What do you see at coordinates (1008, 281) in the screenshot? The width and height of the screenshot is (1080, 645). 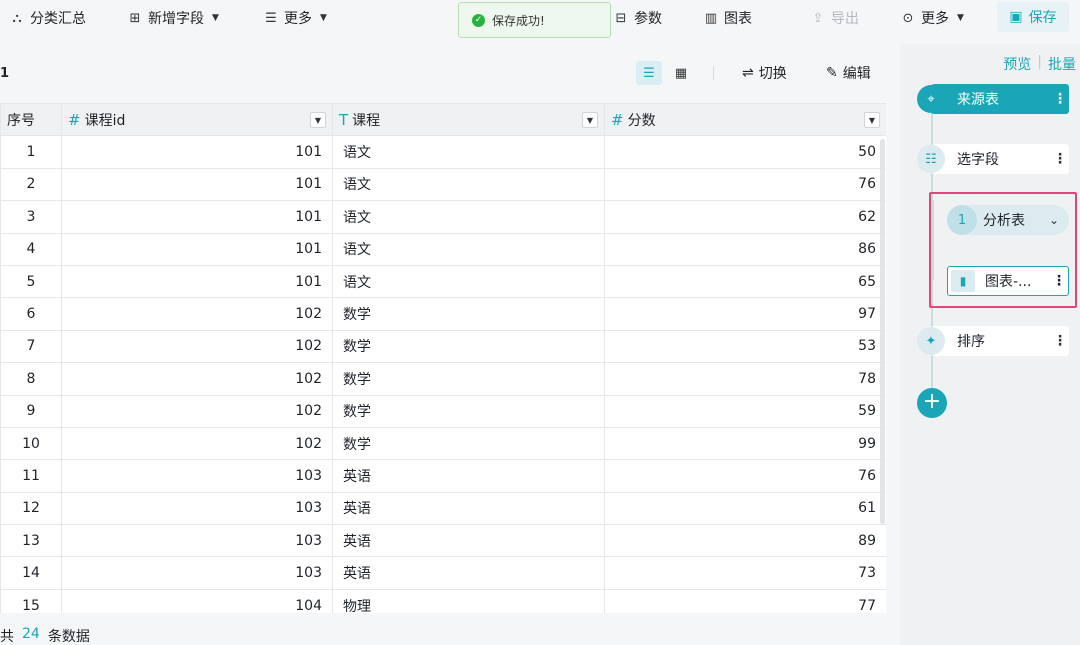 I see `flow-node-chart: ▮ 图表-... ⋮` at bounding box center [1008, 281].